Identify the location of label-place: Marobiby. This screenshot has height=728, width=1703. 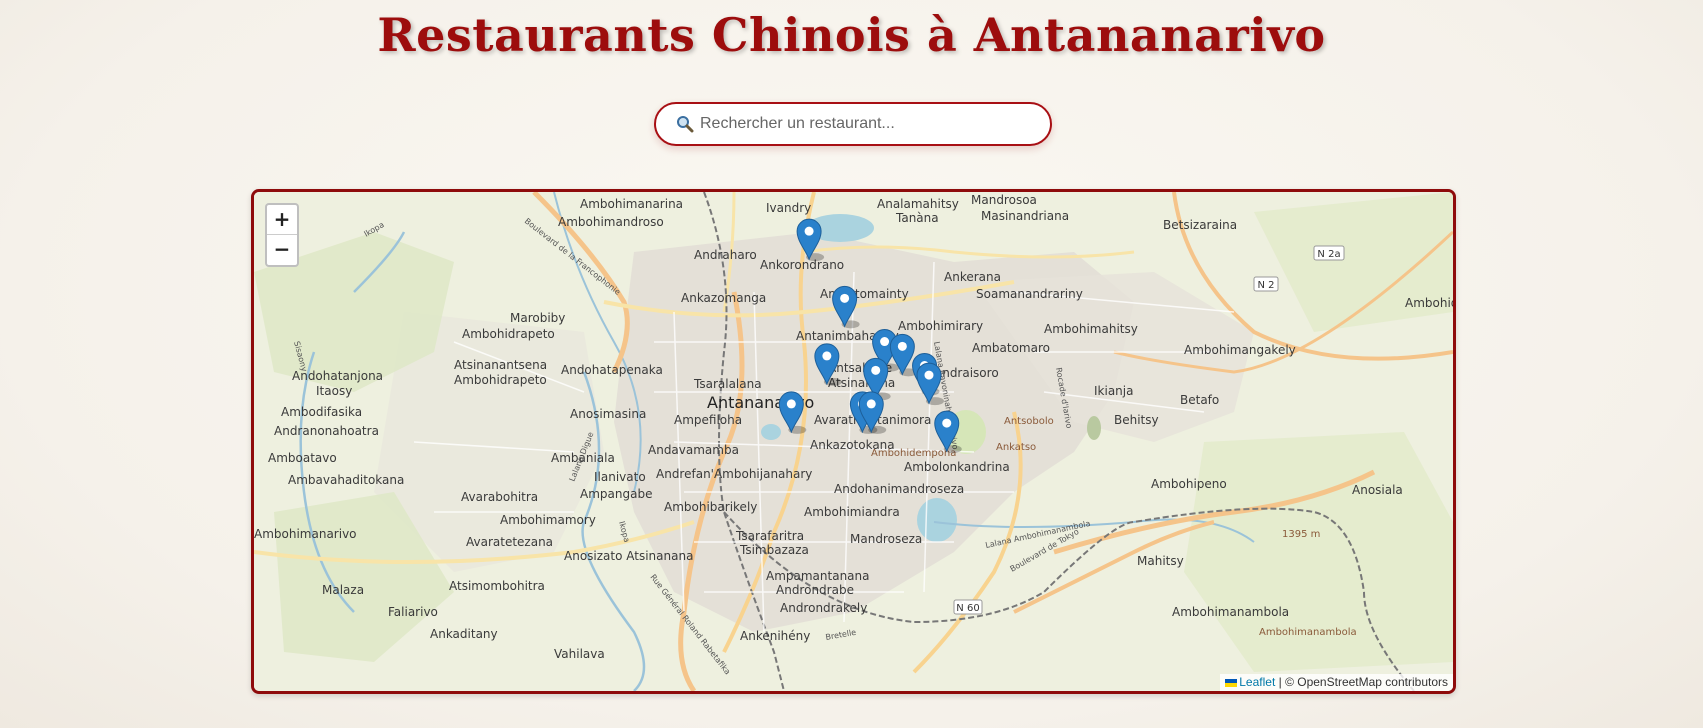
(537, 318).